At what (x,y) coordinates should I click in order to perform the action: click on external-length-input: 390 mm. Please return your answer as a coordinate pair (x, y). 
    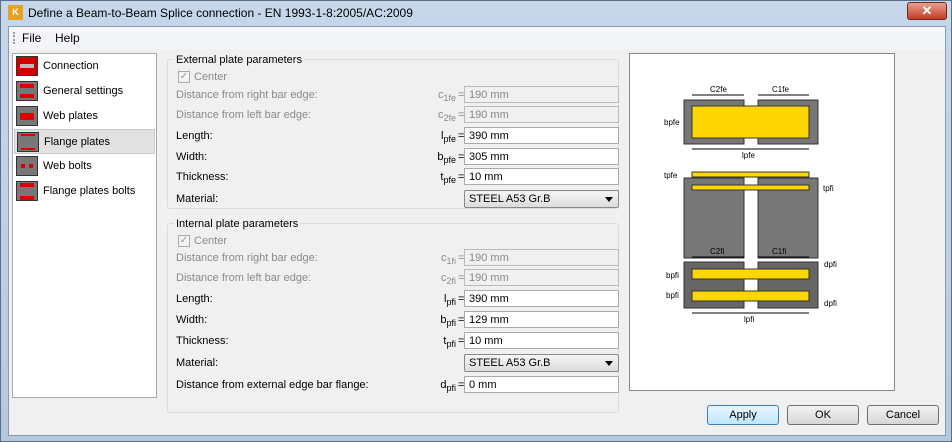
    Looking at the image, I should click on (541, 135).